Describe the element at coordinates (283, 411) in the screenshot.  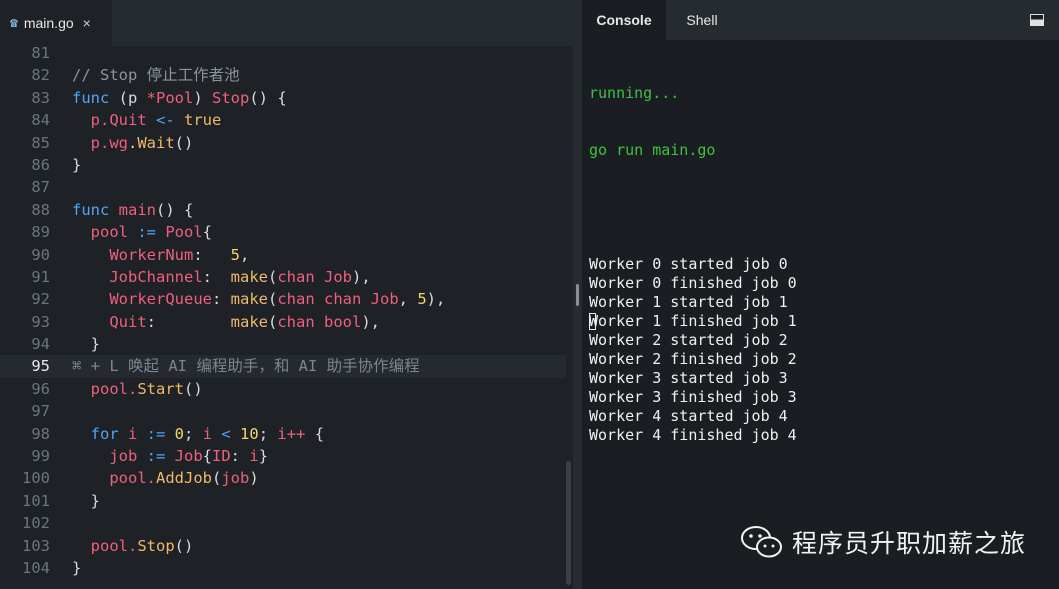
I see `code-line: 97` at that location.